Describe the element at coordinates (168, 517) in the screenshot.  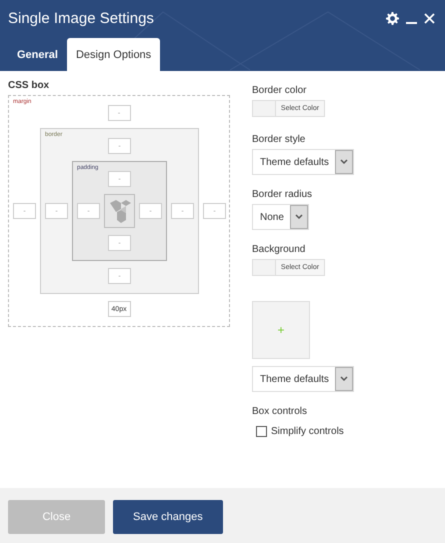
I see `footer-button: Save changes` at that location.